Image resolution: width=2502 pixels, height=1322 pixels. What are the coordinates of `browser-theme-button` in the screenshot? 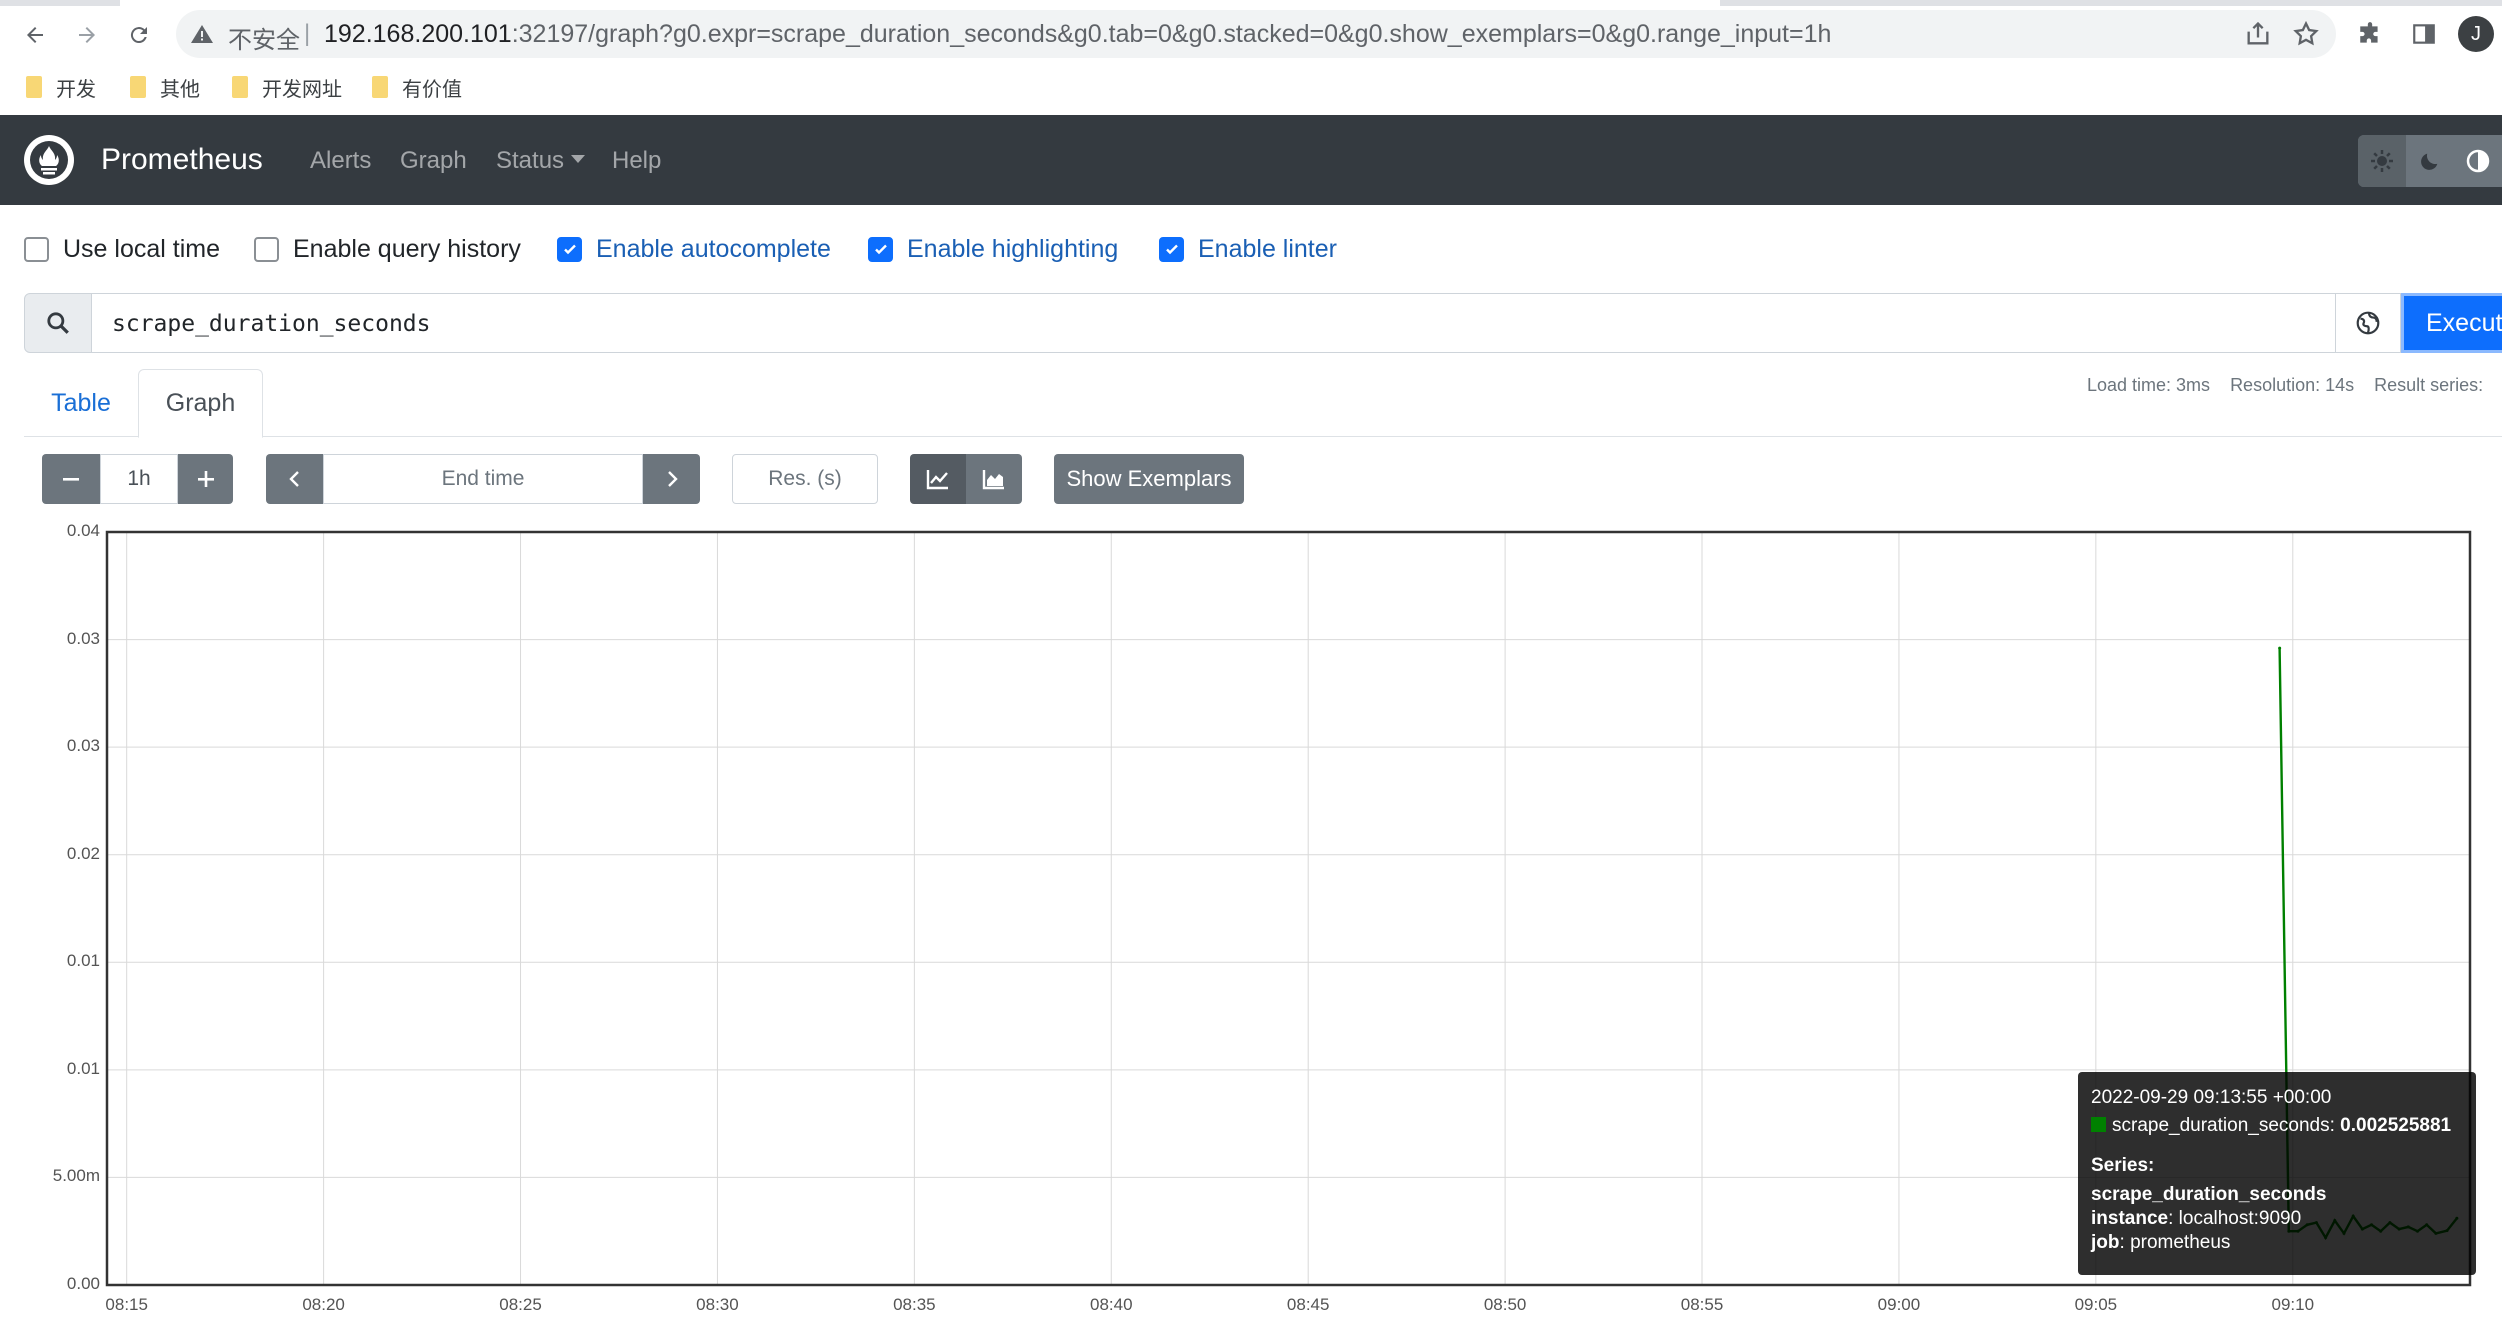 It's located at (2478, 161).